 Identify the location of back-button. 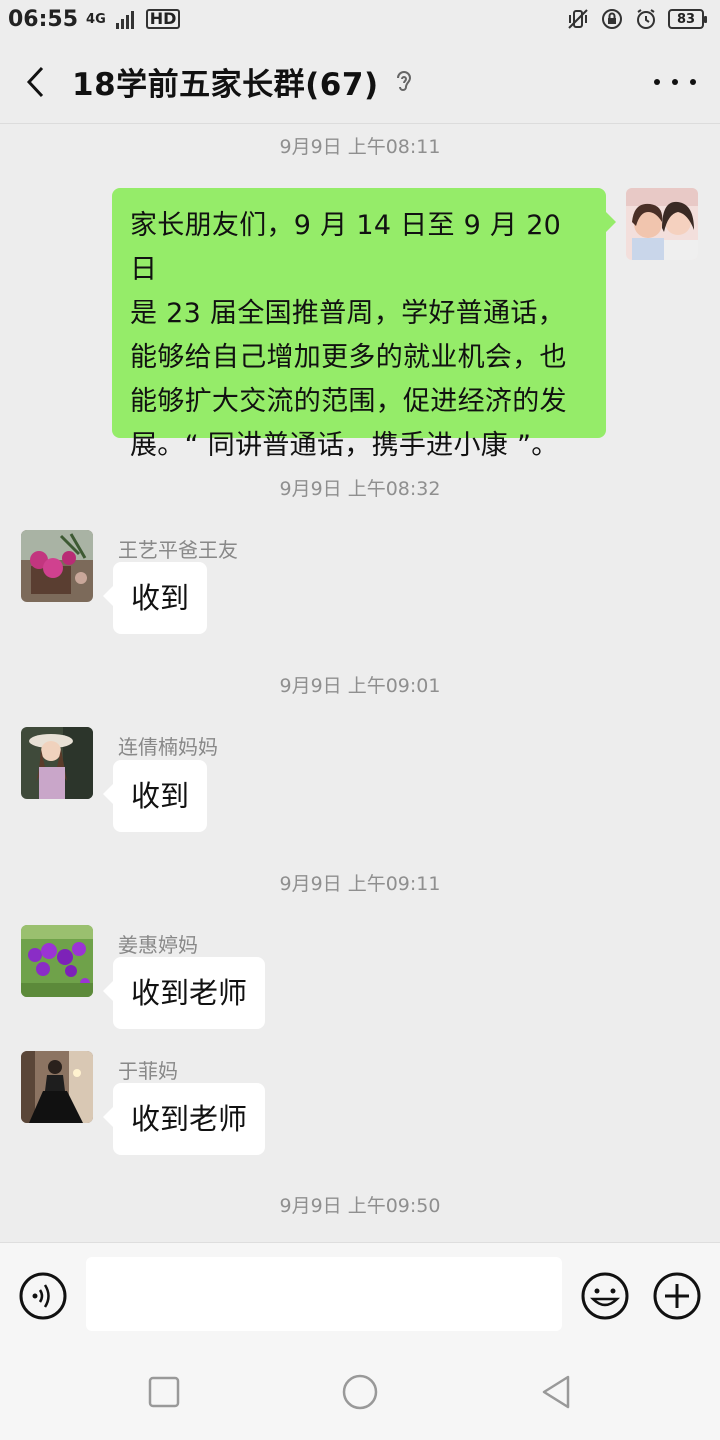
(36, 82).